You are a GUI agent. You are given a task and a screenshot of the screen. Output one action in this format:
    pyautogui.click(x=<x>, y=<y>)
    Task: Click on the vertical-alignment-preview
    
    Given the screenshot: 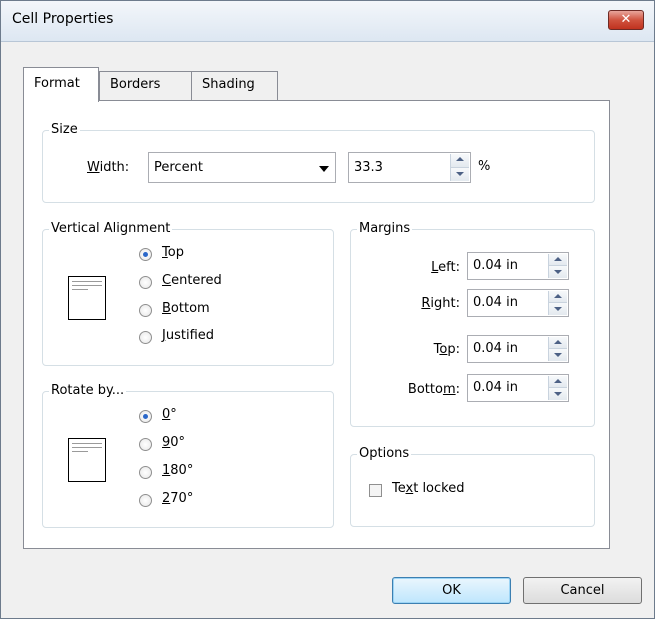 What is the action you would take?
    pyautogui.click(x=87, y=298)
    